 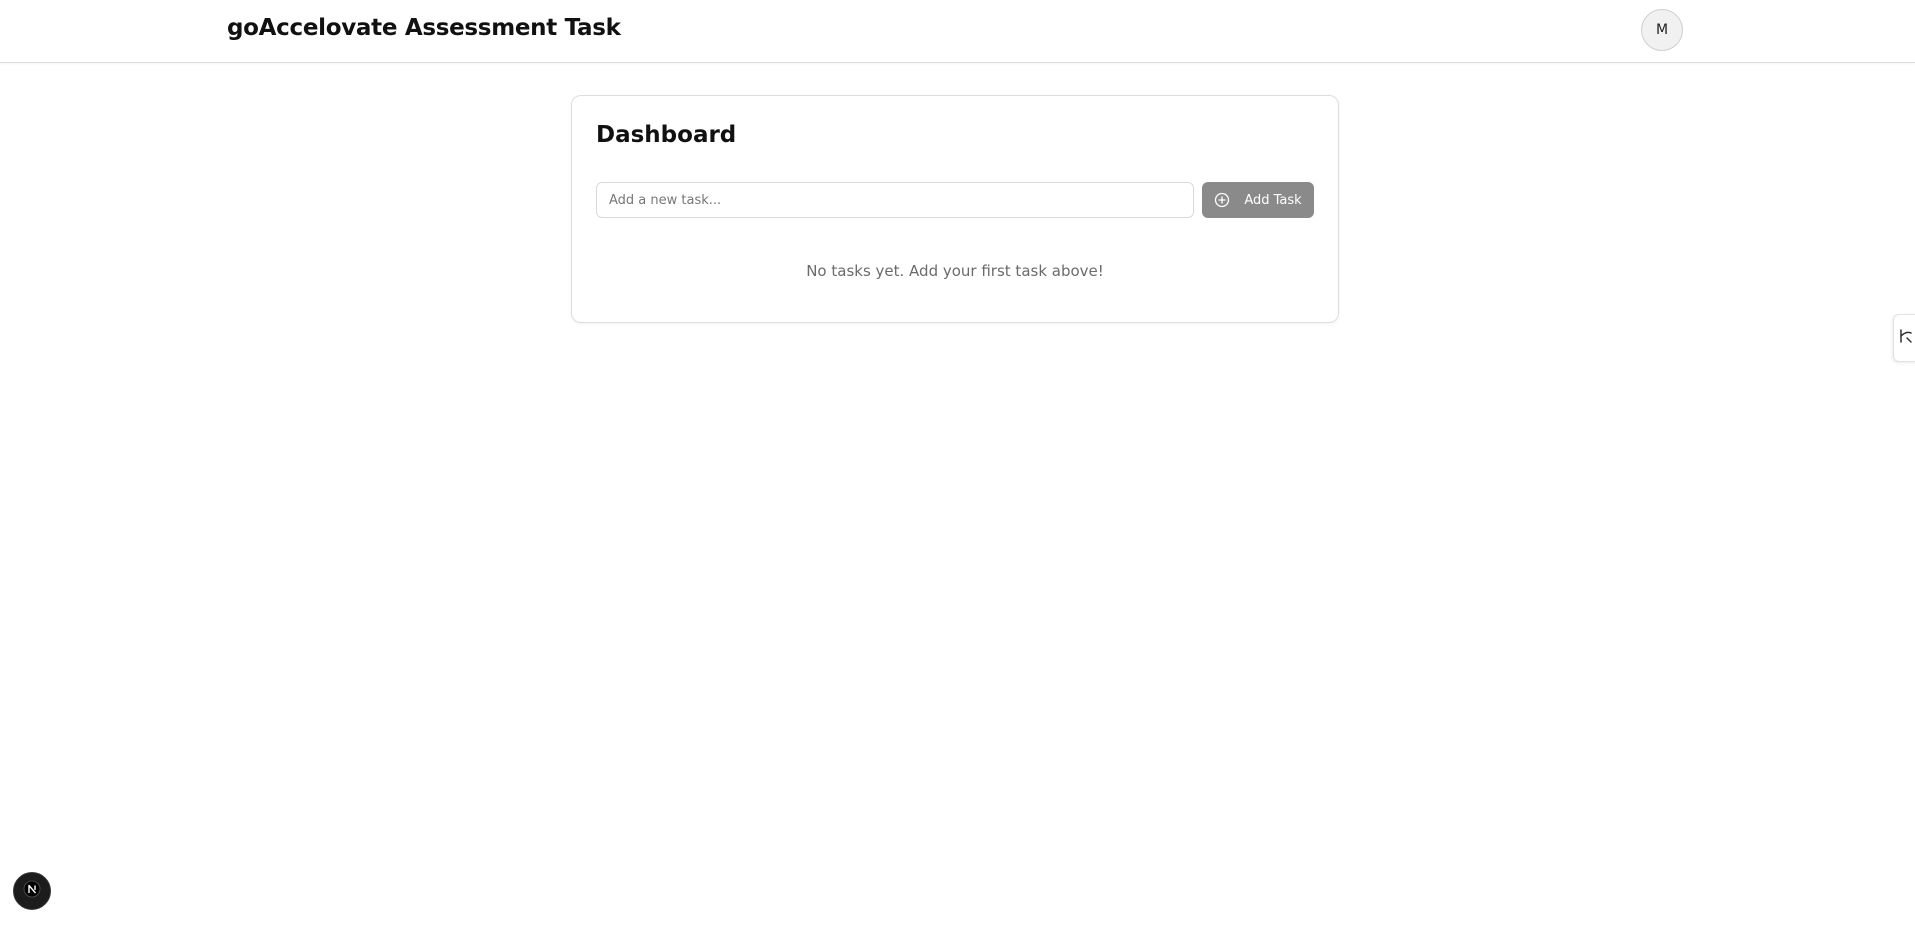 I want to click on nextjs-logo-icon, so click(x=32, y=891).